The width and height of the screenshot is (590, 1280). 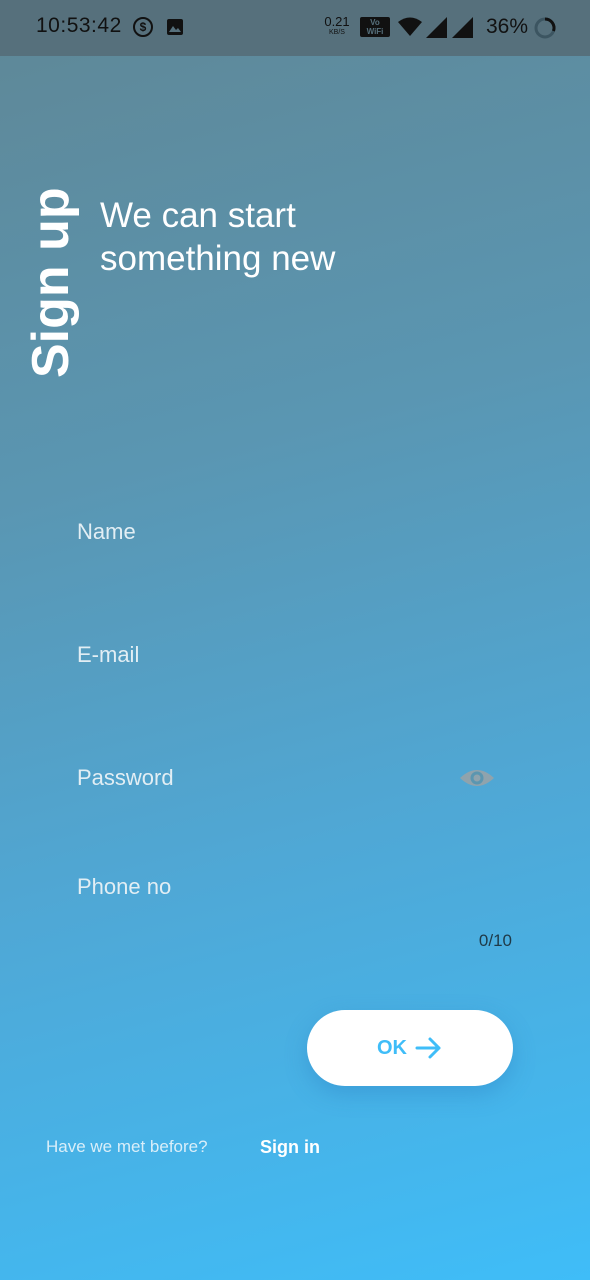 I want to click on dollar-circle-icon: $, so click(x=143, y=27).